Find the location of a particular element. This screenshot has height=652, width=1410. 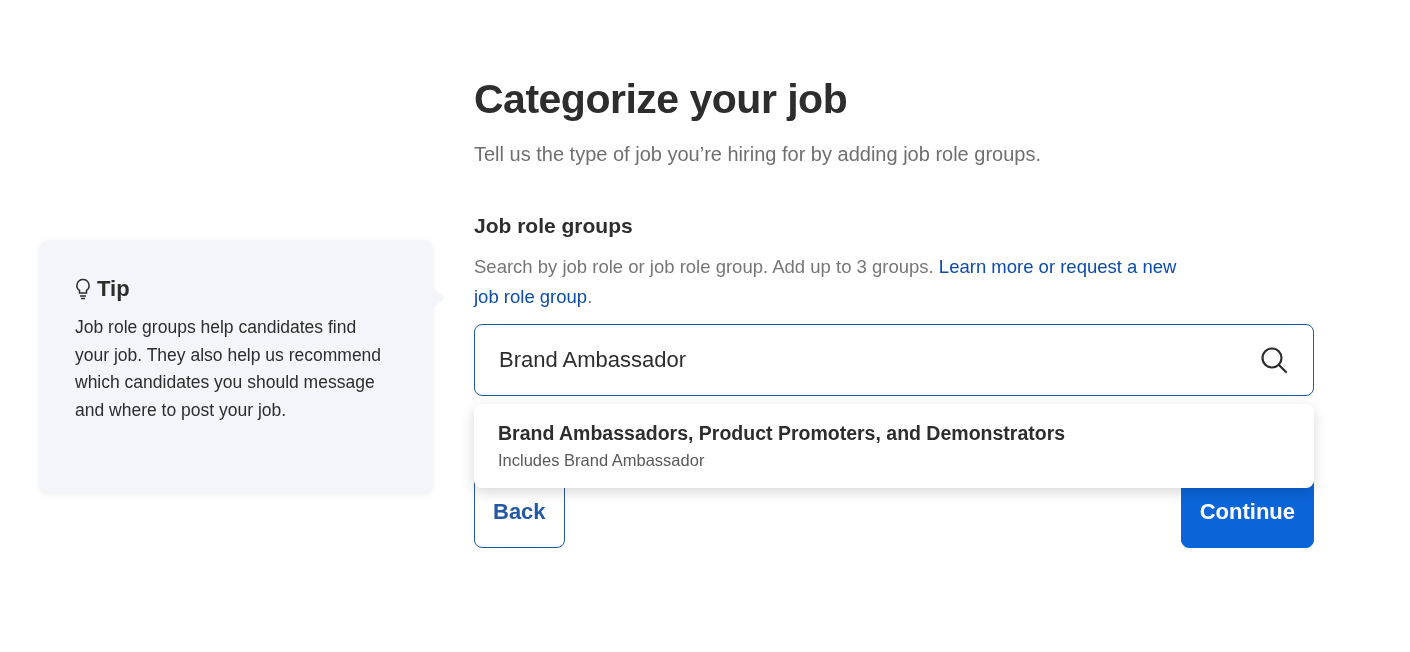

tip-title: Tip is located at coordinates (113, 289).